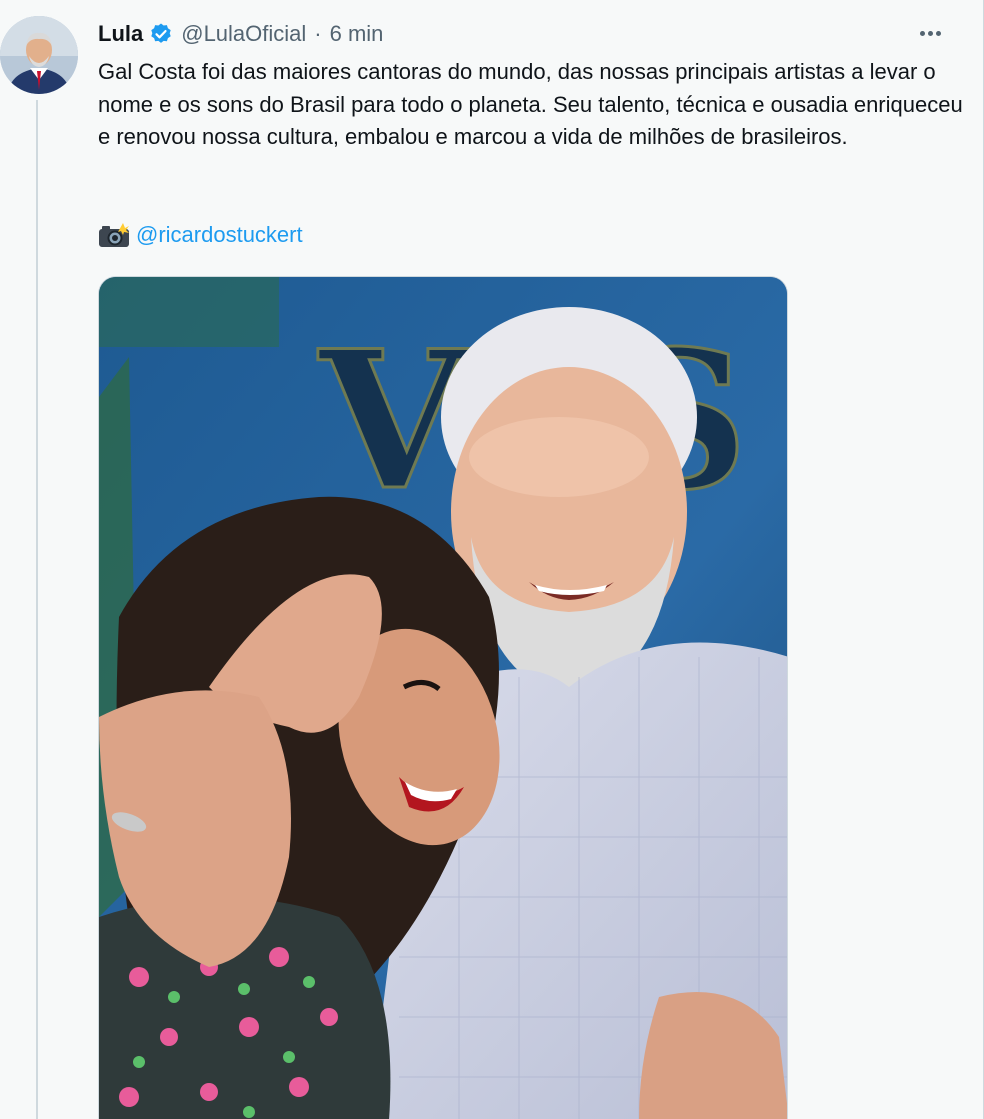 The image size is (984, 1119). Describe the element at coordinates (357, 34) in the screenshot. I see `tweet-timestamp: 6 min` at that location.